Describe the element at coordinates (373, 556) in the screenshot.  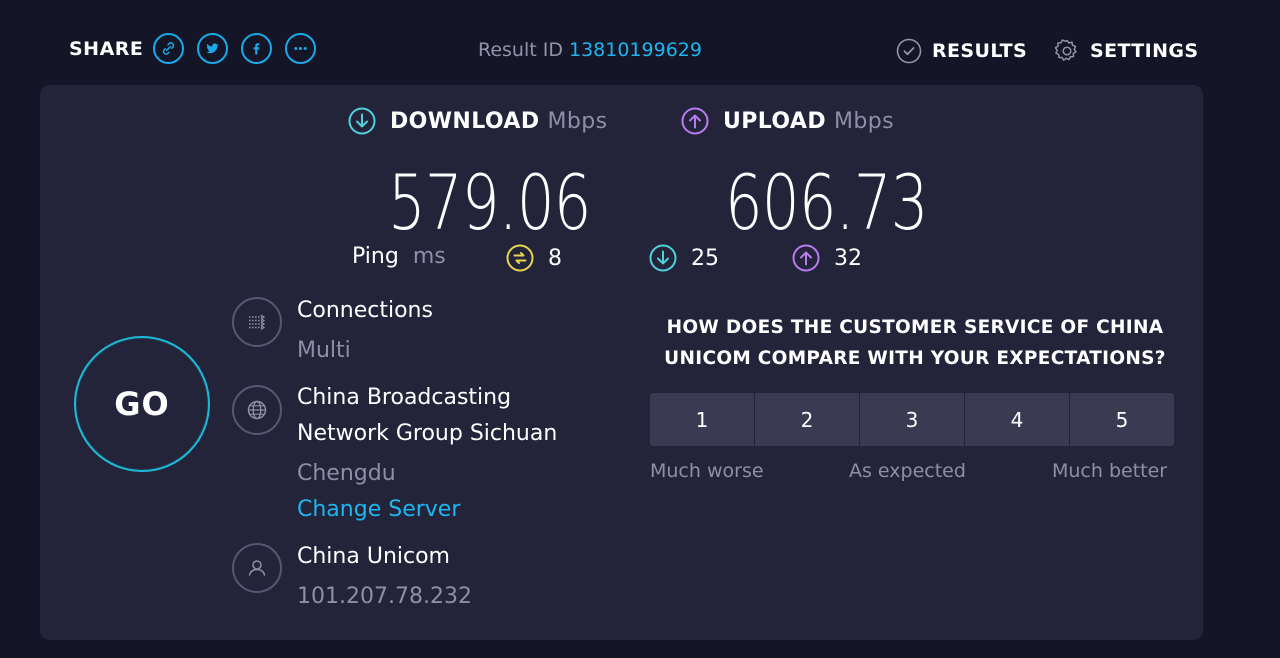
I see `provider-name: China Unicom` at that location.